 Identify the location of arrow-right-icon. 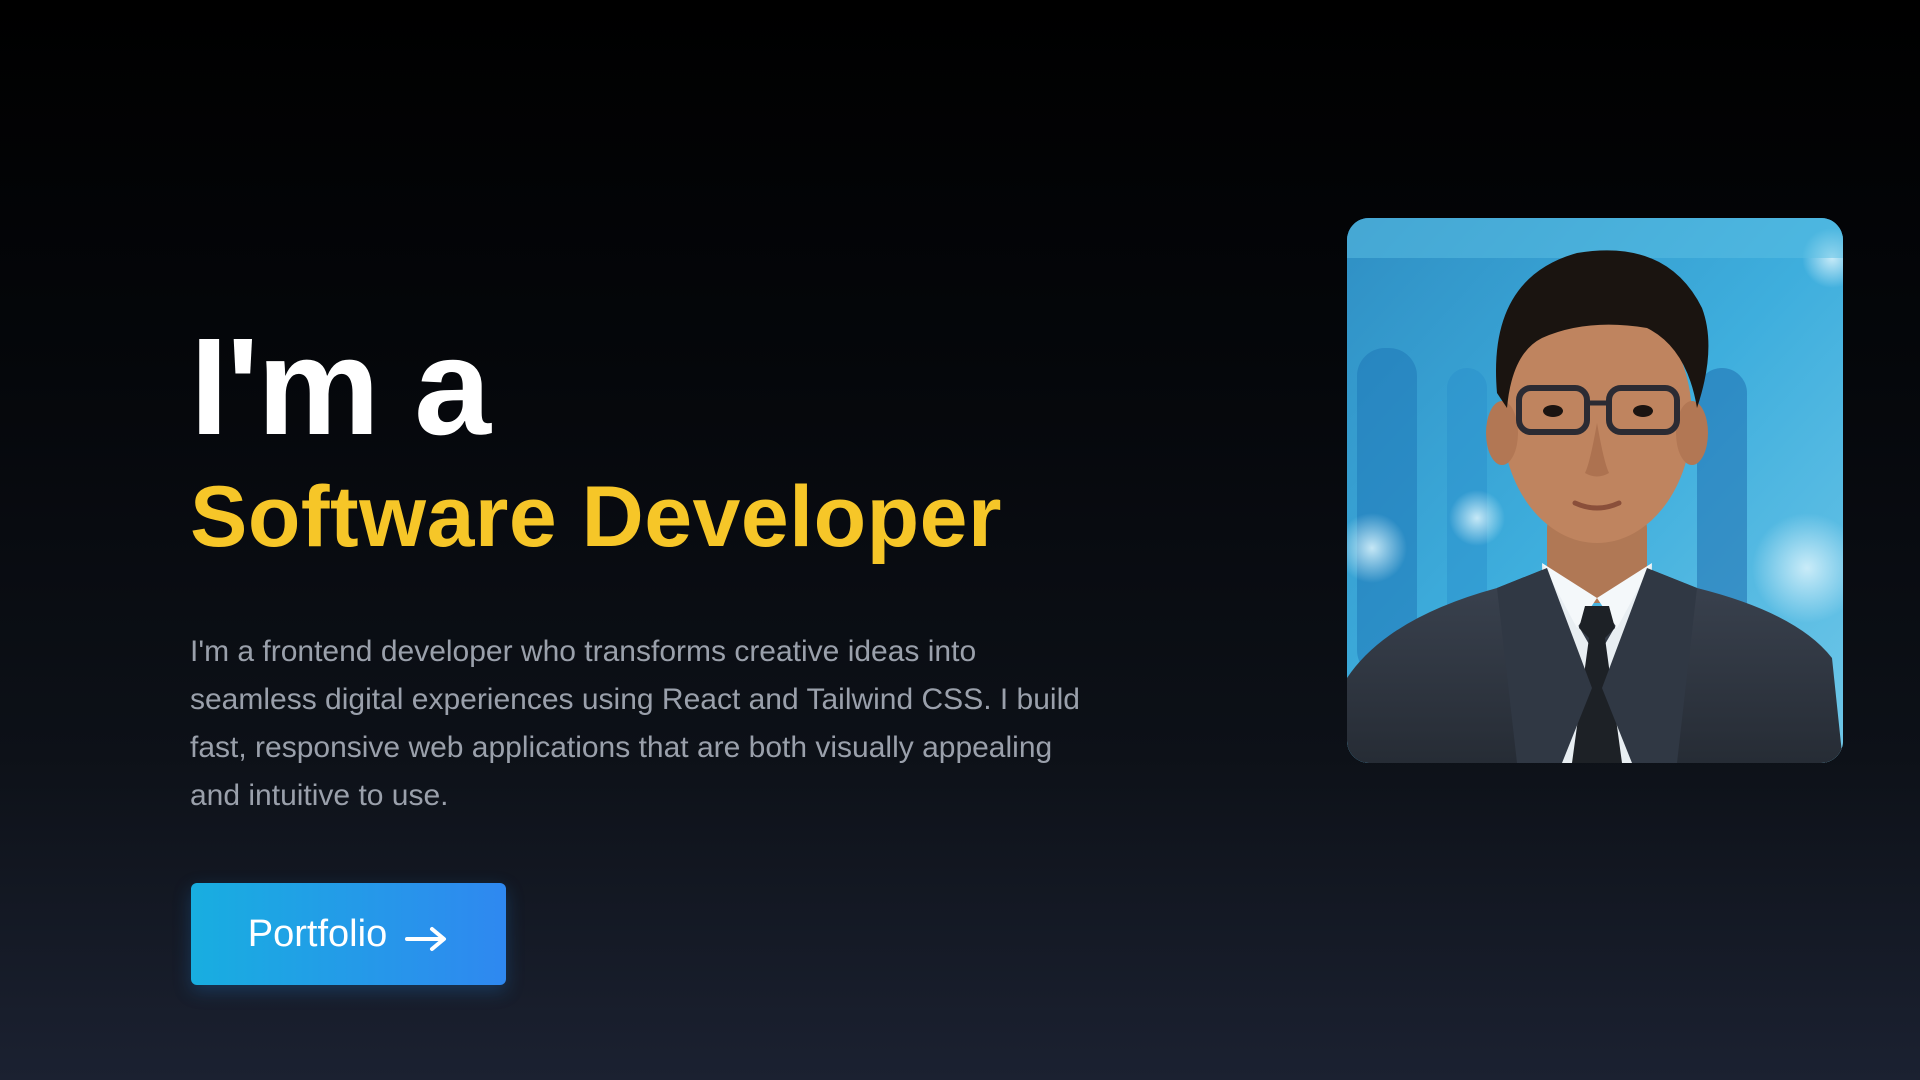
(427, 935).